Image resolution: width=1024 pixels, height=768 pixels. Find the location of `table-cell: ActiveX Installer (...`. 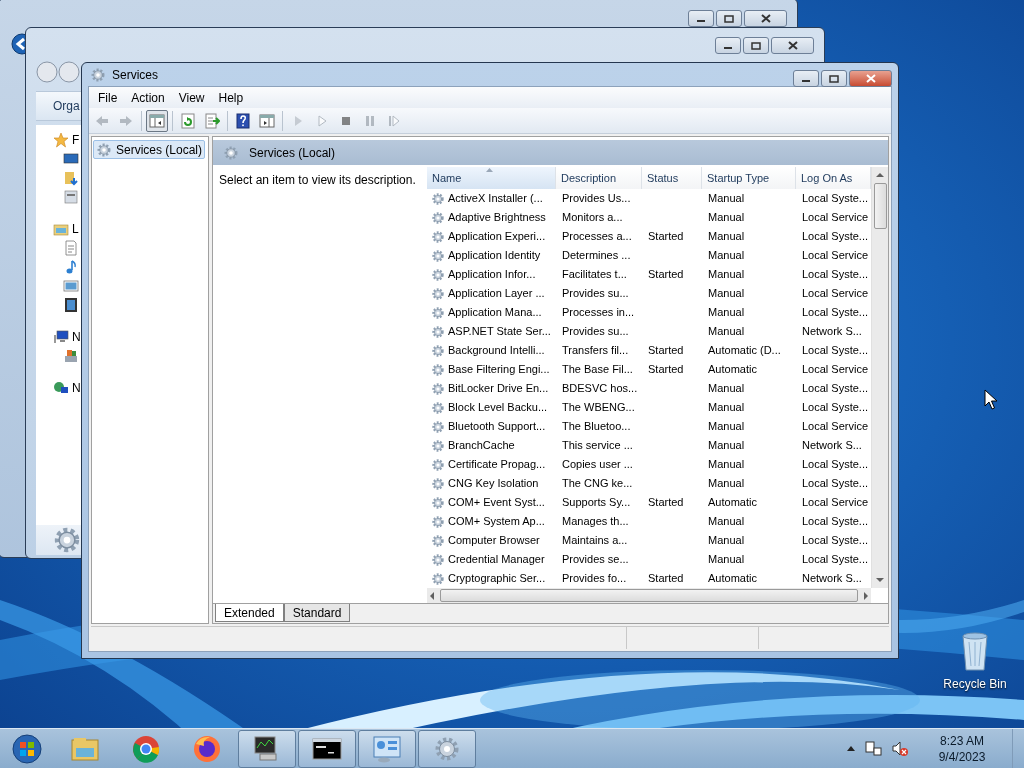

table-cell: ActiveX Installer (... is located at coordinates (495, 198).